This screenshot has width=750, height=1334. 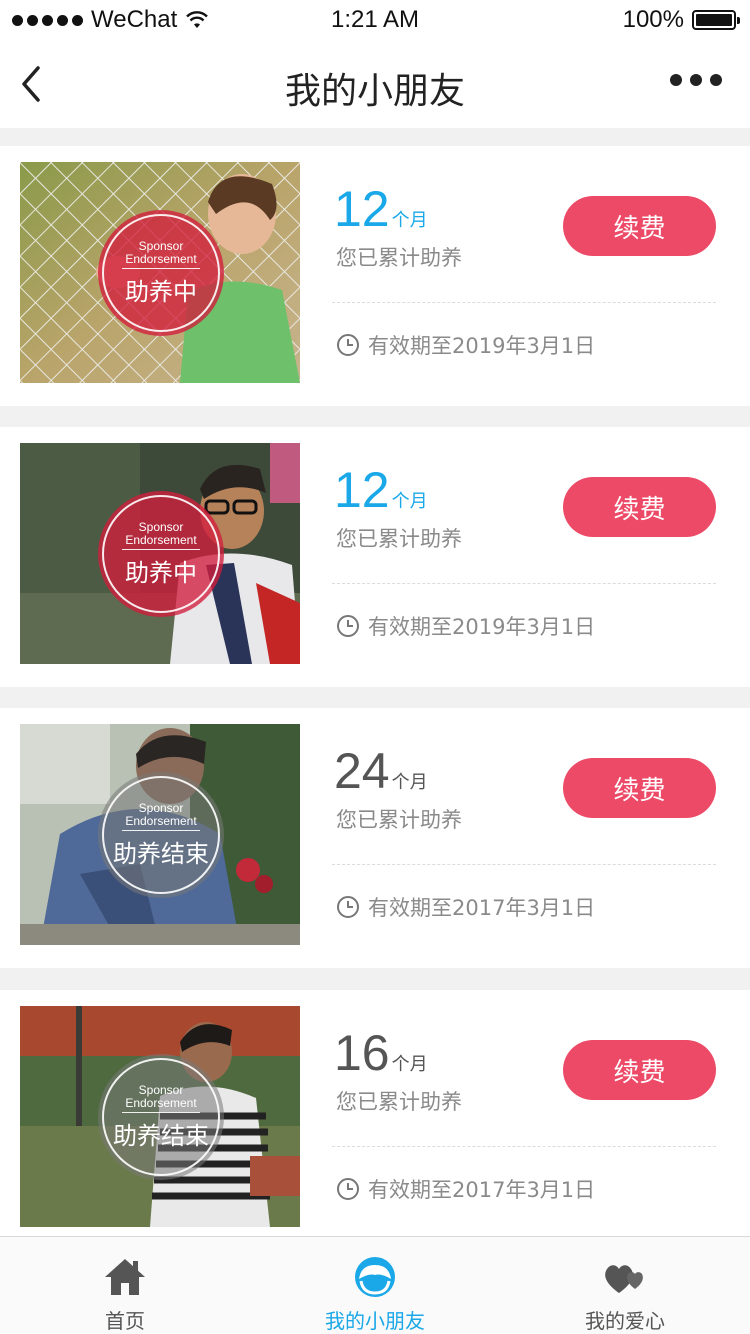 I want to click on more-options-icon, so click(x=696, y=80).